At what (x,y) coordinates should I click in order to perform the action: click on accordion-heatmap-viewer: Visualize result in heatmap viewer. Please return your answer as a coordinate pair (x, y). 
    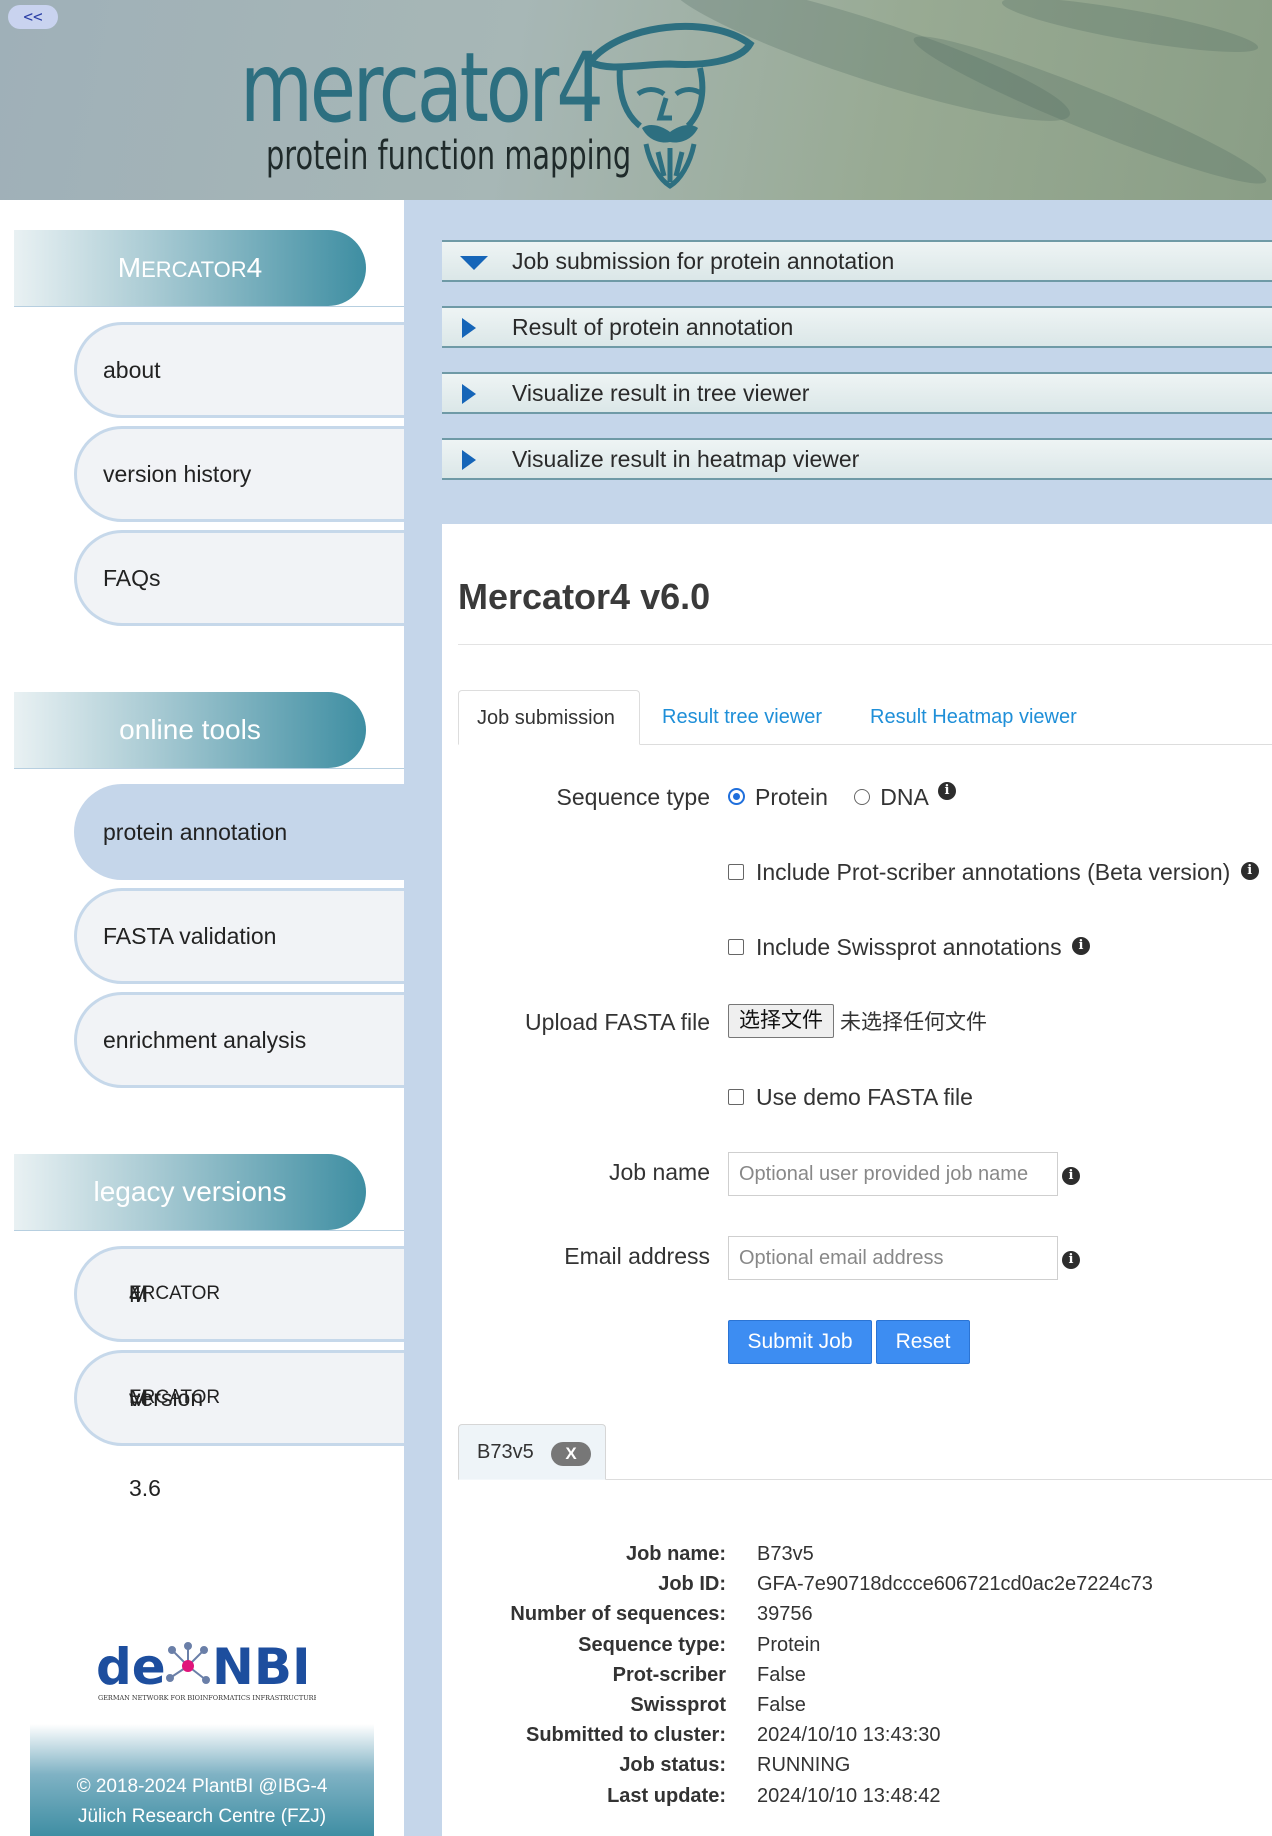
    Looking at the image, I should click on (857, 459).